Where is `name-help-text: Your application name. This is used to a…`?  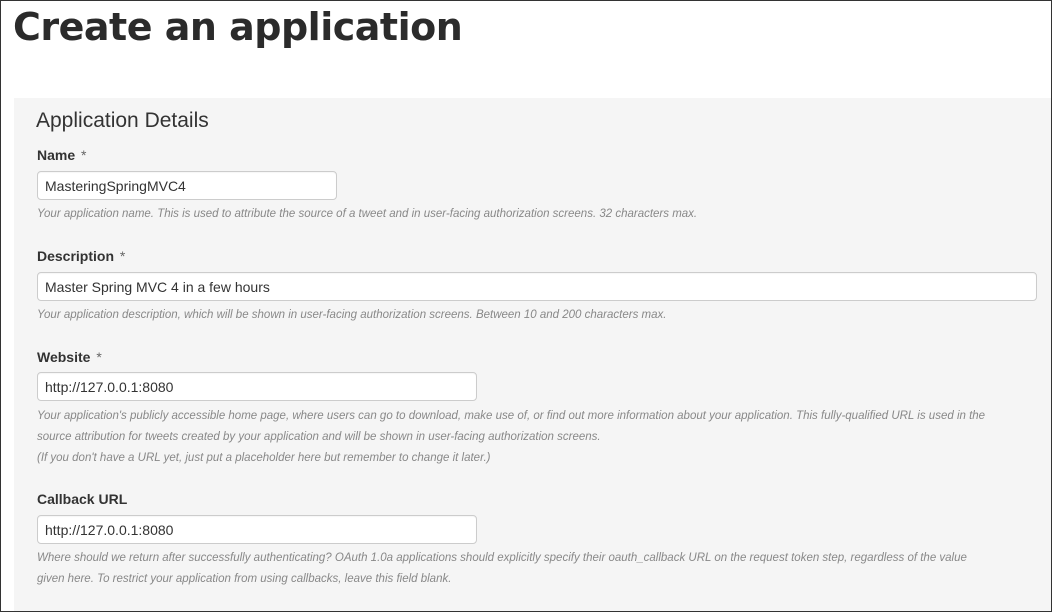 name-help-text: Your application name. This is used to a… is located at coordinates (367, 214).